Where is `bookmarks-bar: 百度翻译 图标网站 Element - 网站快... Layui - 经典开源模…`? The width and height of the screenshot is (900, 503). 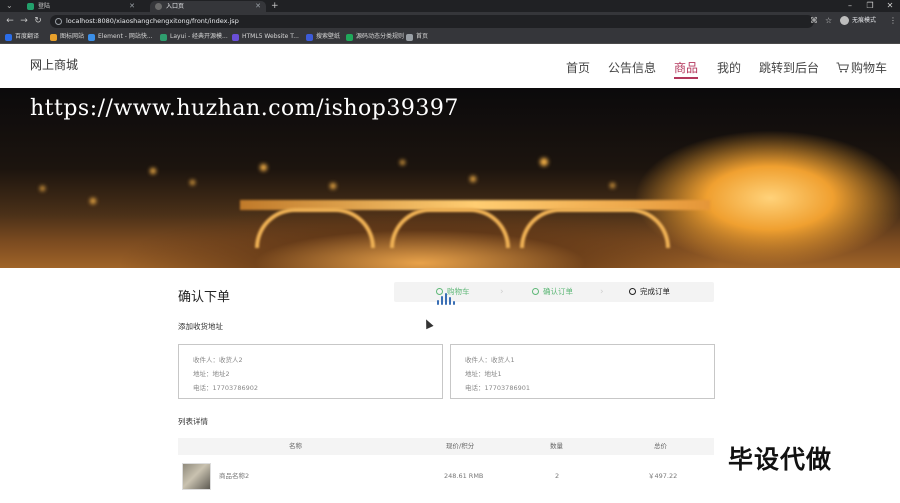 bookmarks-bar: 百度翻译 图标网站 Element - 网站快... Layui - 经典开源模… is located at coordinates (450, 37).